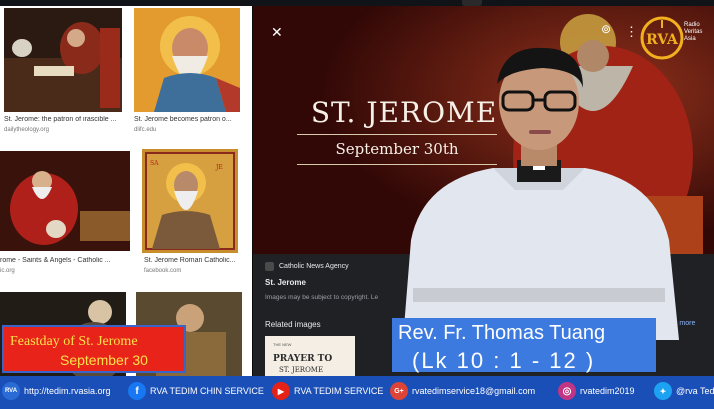  Describe the element at coordinates (145, 130) in the screenshot. I see `thumbnail-source: dlifc.edu` at that location.